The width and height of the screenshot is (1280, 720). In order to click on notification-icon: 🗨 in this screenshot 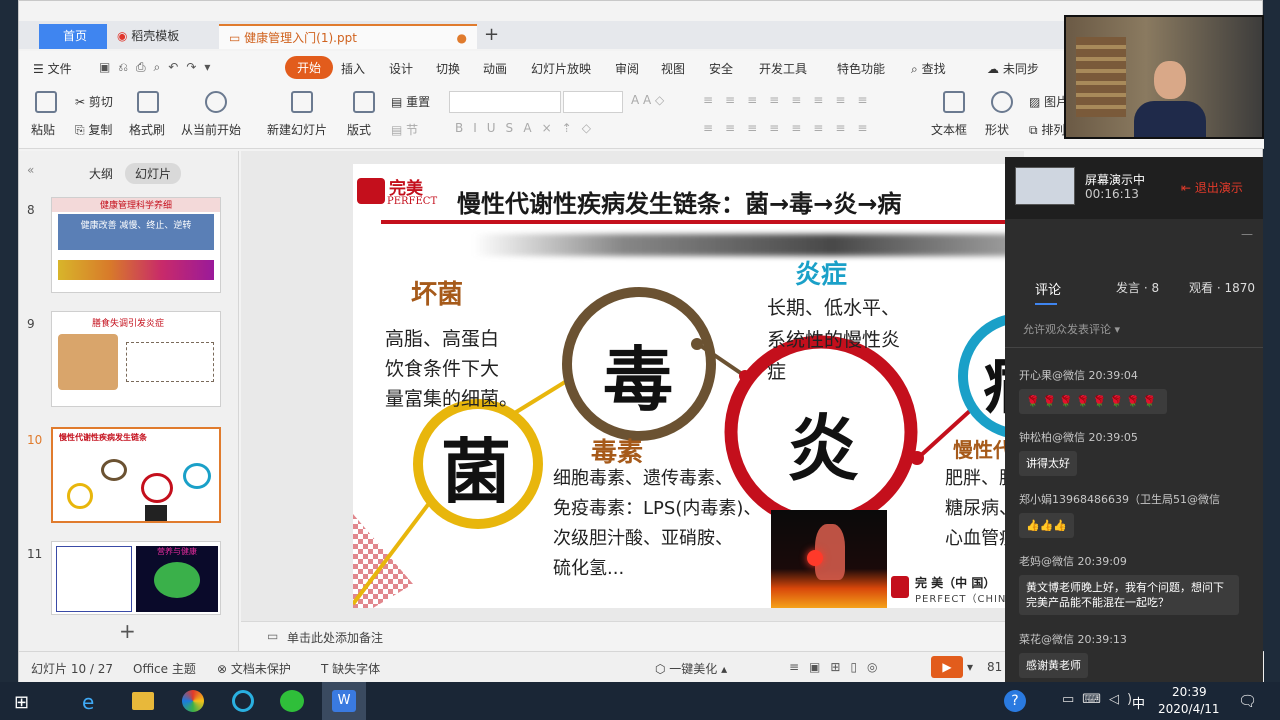, I will do `click(1247, 701)`.